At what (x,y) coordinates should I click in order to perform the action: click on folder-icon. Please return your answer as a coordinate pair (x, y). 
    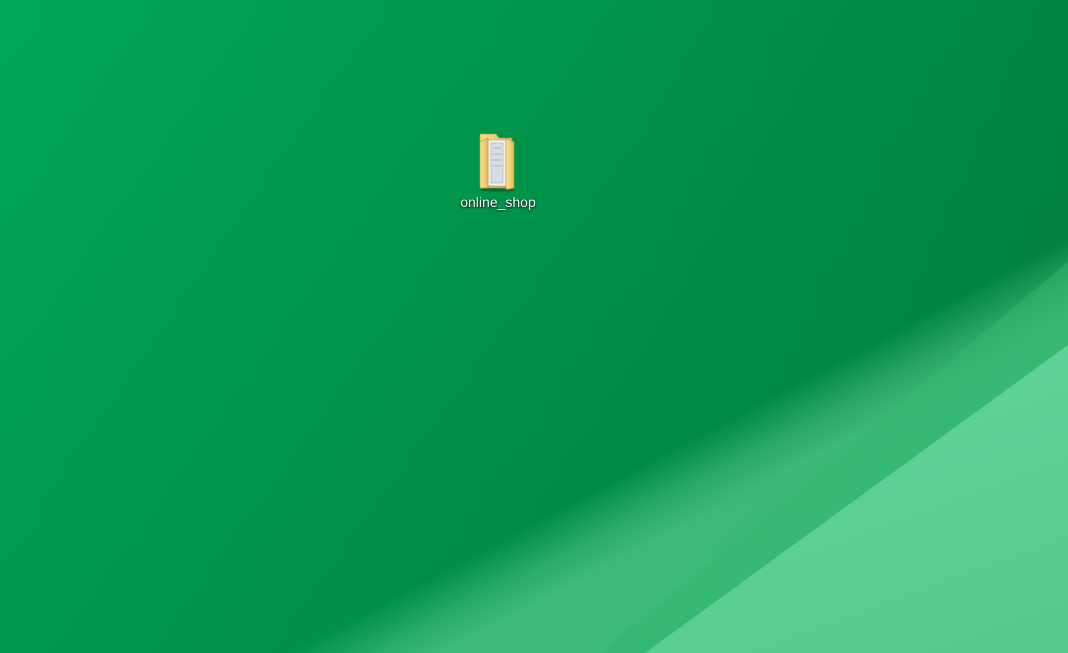
    Looking at the image, I should click on (497, 162).